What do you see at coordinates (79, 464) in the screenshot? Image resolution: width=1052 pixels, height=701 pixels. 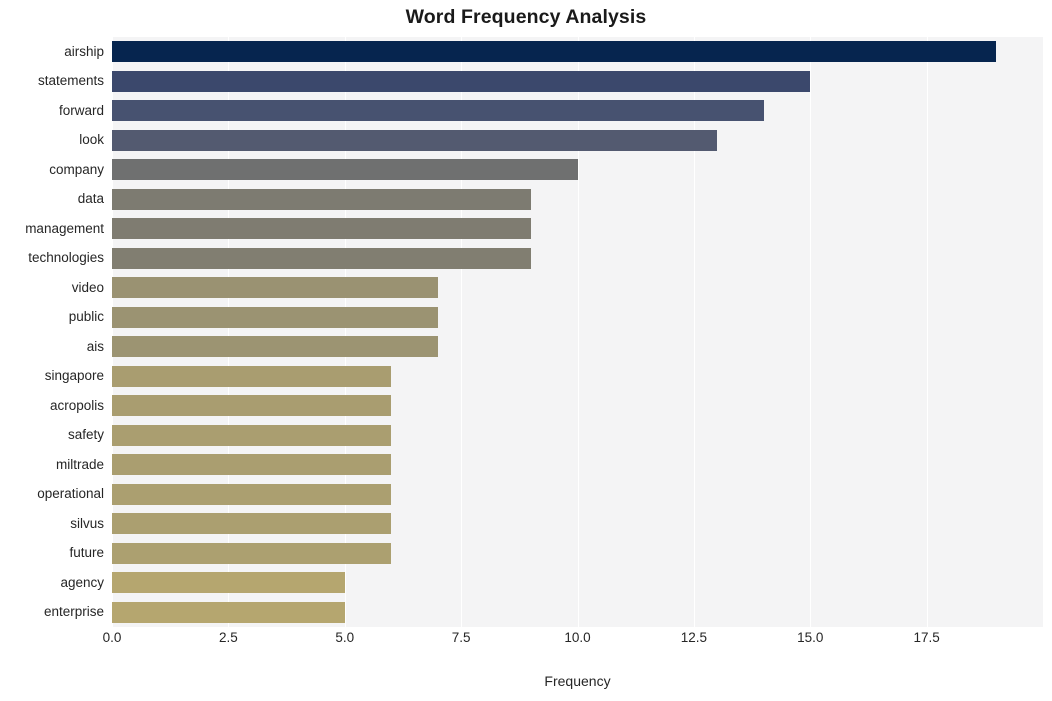 I see `y-axis-tick-label: miltrade` at bounding box center [79, 464].